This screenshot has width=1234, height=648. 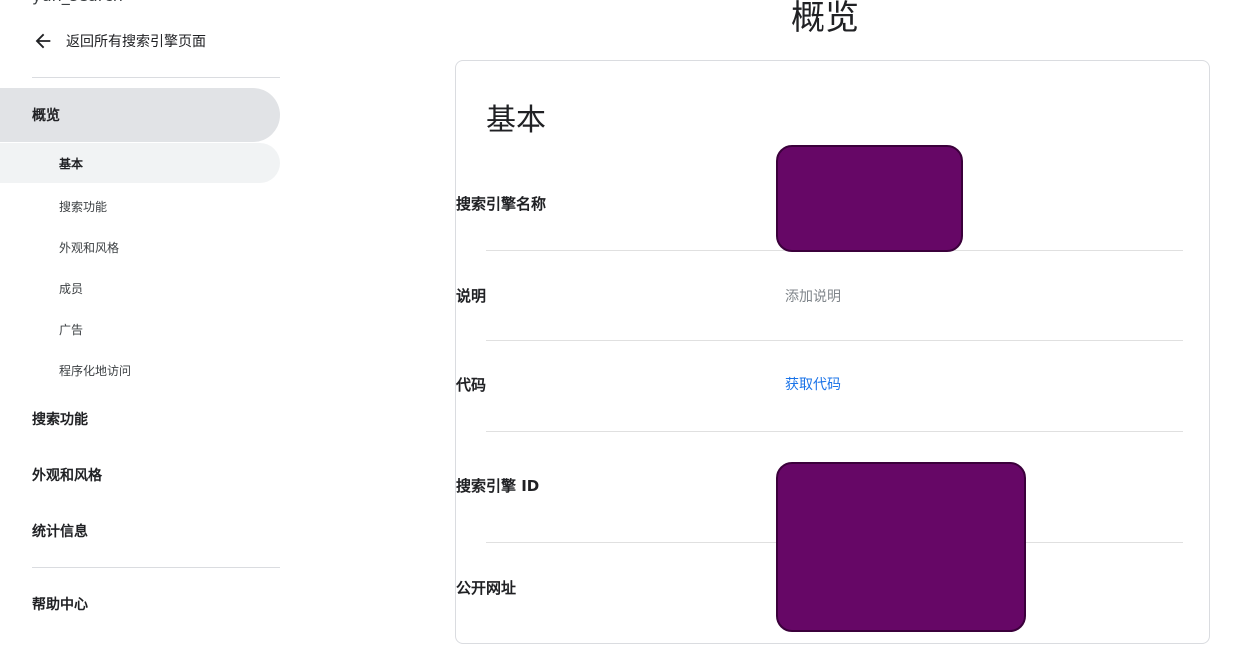 I want to click on add-description-field: 添加说明, so click(x=813, y=296).